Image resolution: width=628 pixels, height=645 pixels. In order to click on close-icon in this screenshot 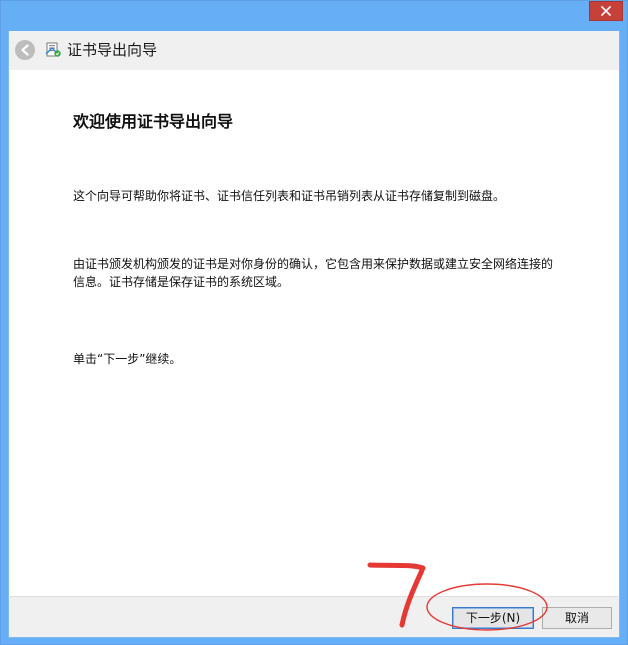, I will do `click(606, 11)`.